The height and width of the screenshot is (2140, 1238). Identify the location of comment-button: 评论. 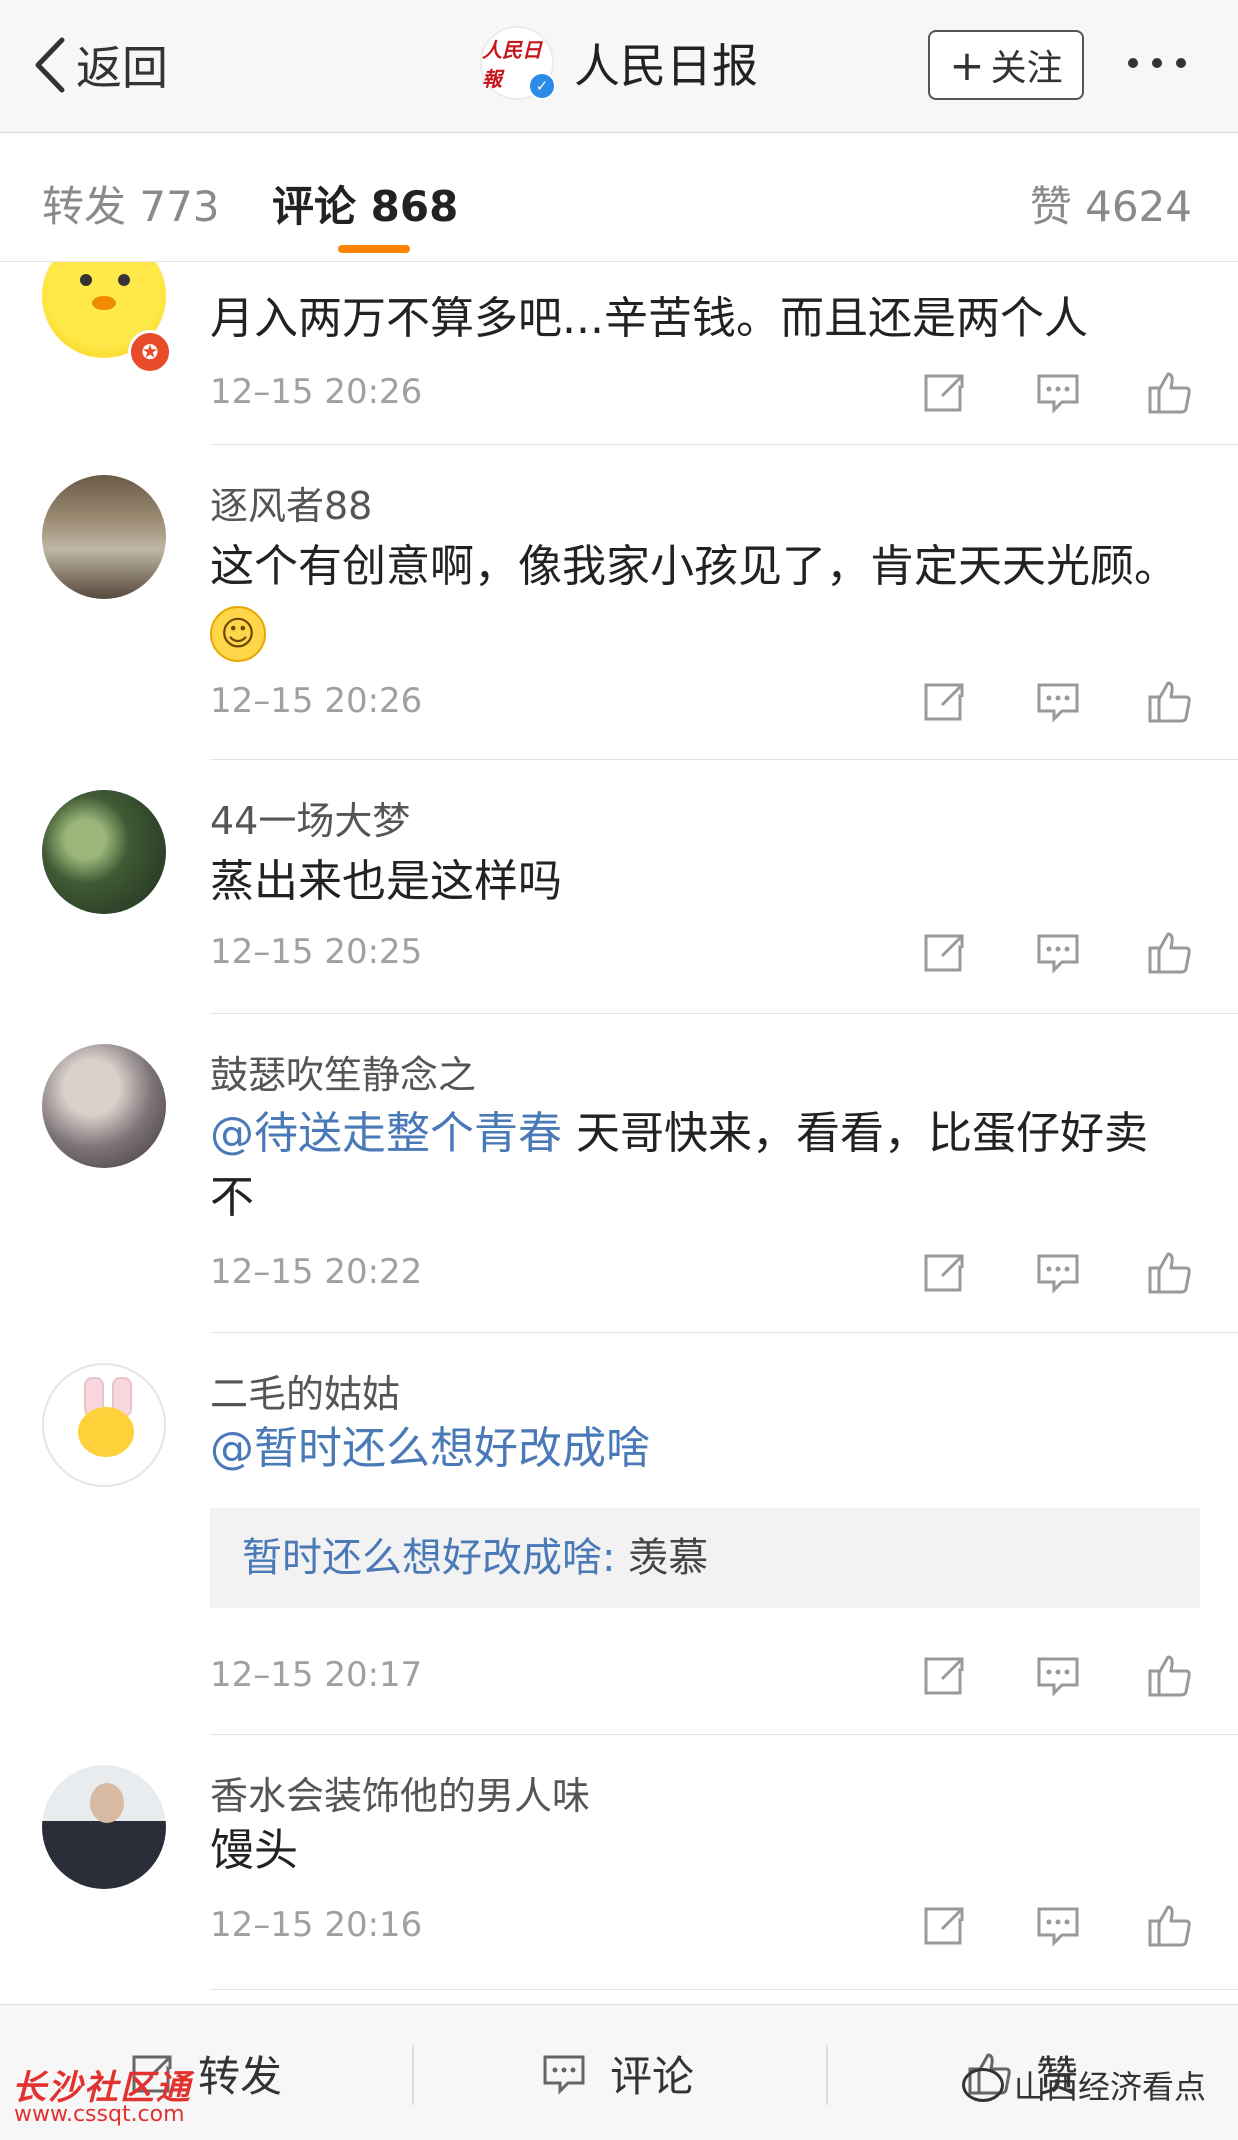
(617, 2073).